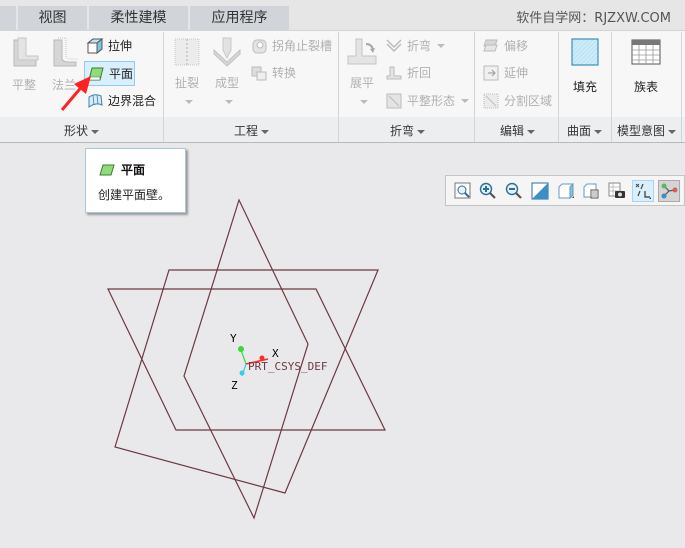  I want to click on fill-surface-icon, so click(585, 52).